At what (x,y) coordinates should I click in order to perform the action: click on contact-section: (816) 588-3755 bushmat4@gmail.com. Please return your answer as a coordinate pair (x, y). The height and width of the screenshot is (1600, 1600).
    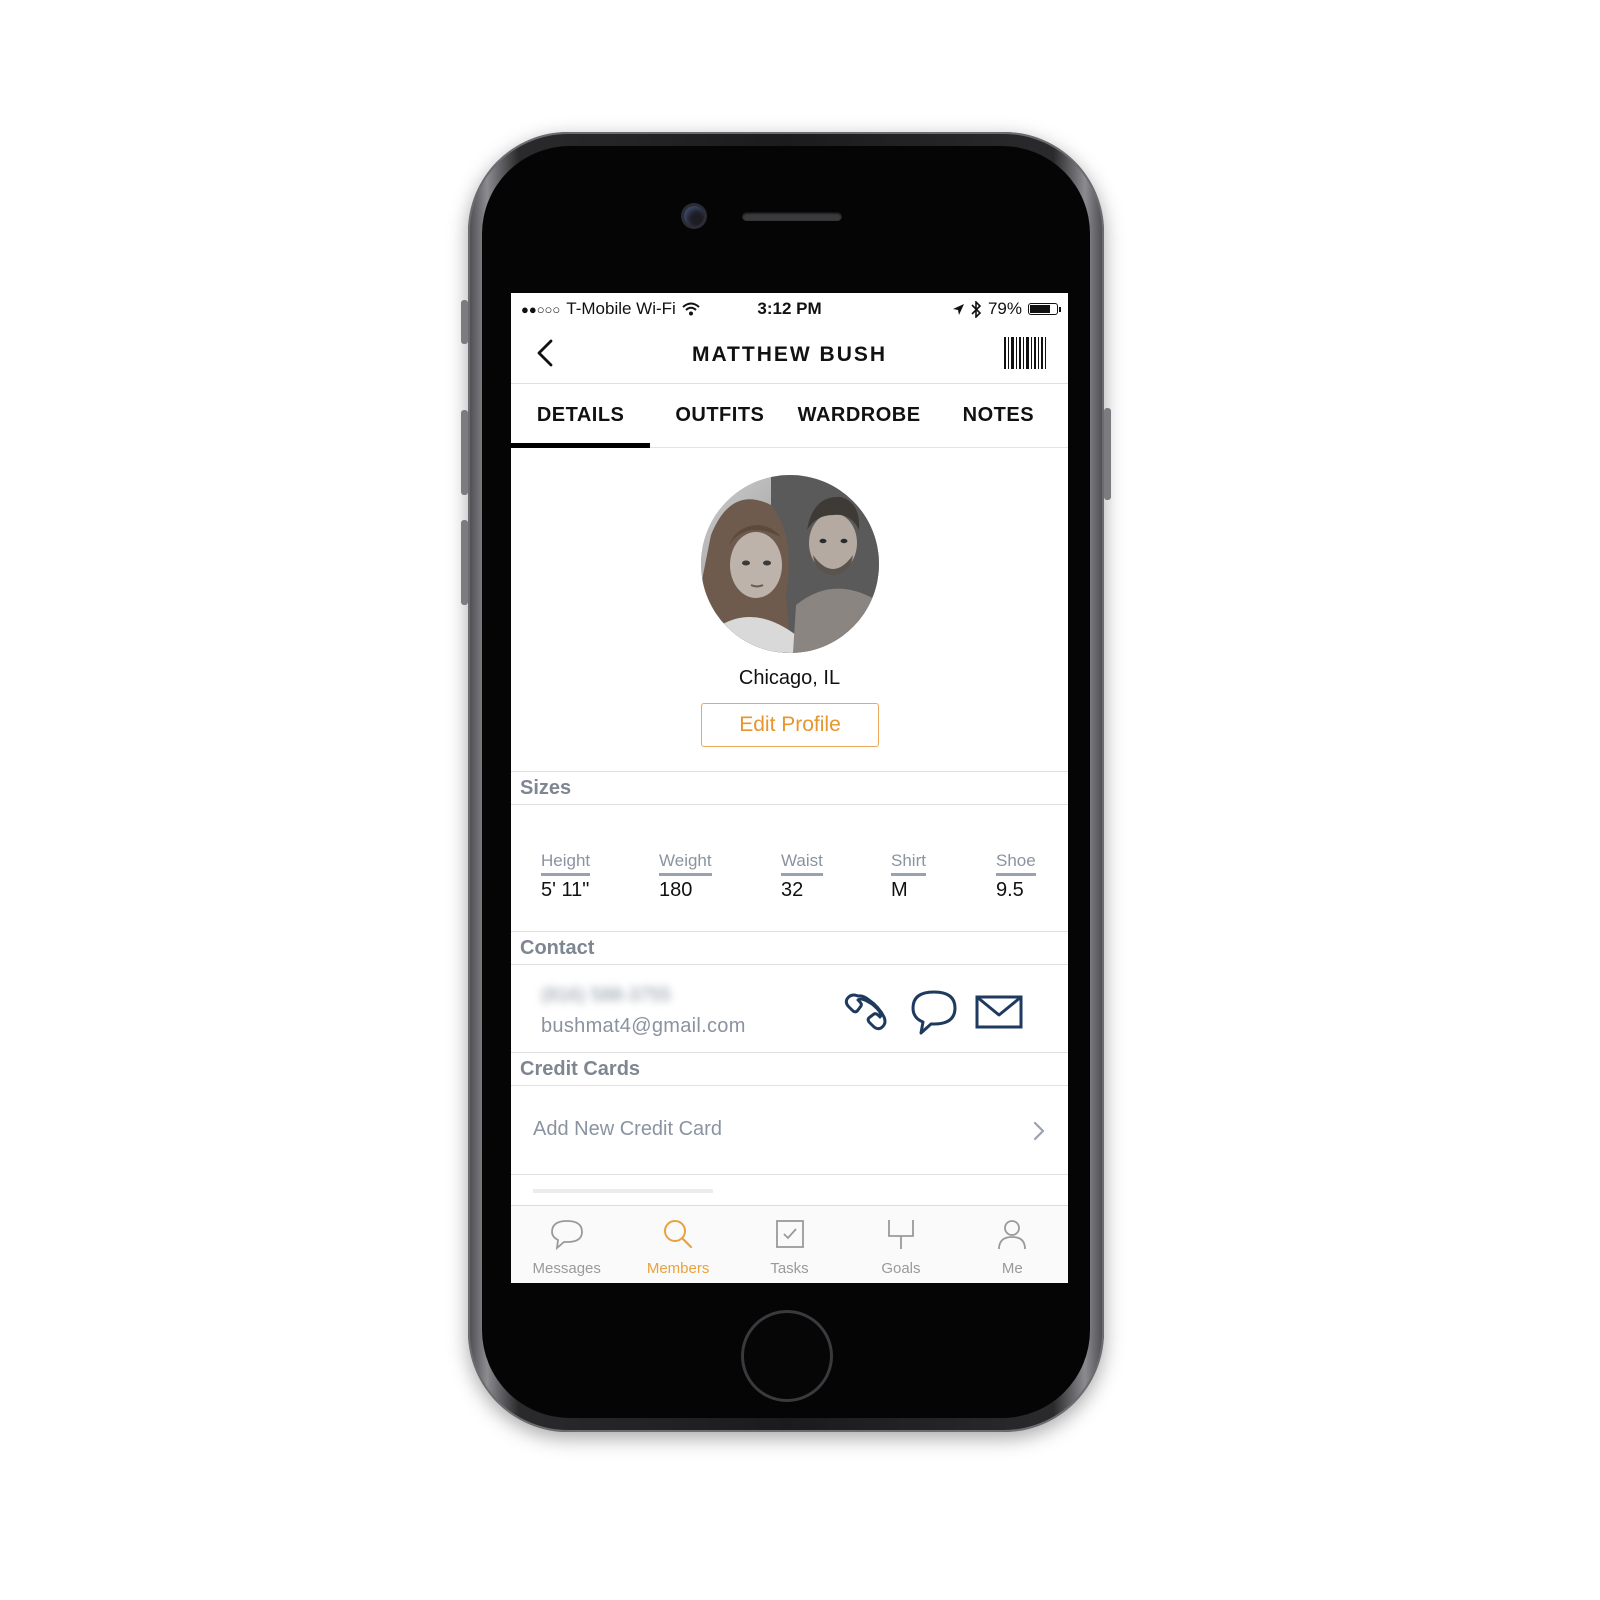
    Looking at the image, I should click on (789, 1008).